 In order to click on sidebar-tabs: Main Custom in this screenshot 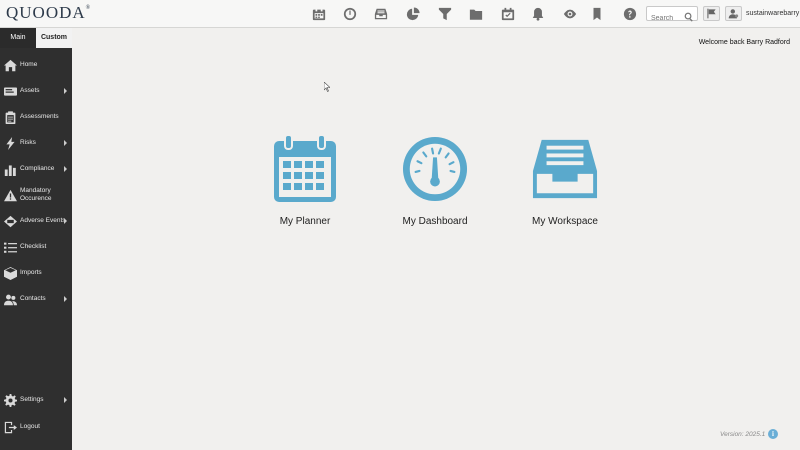, I will do `click(36, 38)`.